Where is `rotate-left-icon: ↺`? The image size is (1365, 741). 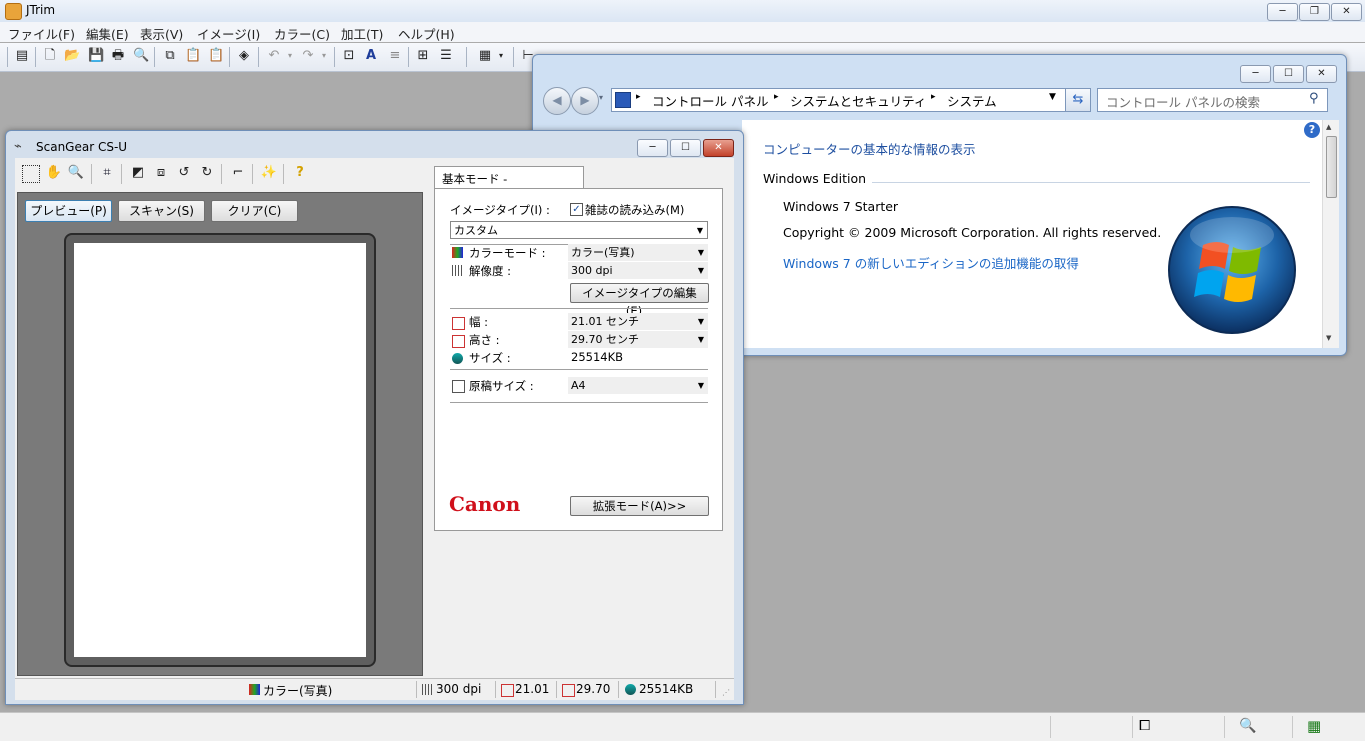
rotate-left-icon: ↺ is located at coordinates (184, 173).